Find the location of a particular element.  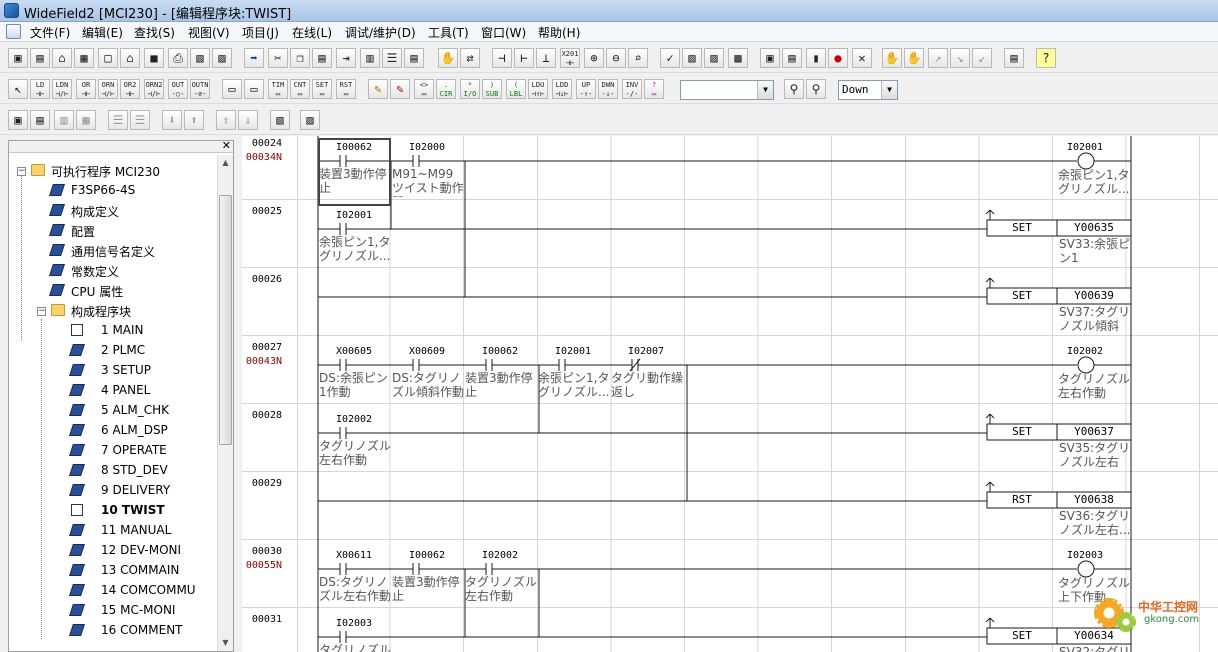

open-file-icon: ▦ is located at coordinates (84, 58).